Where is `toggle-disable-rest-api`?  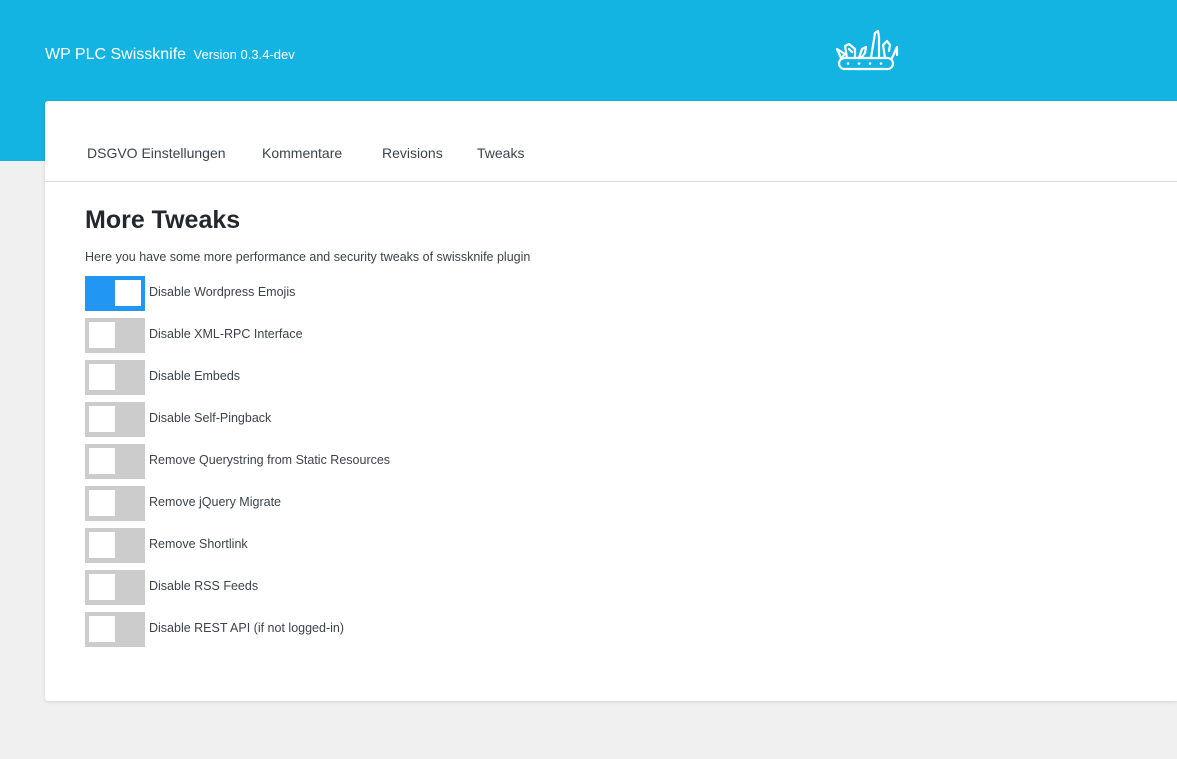 toggle-disable-rest-api is located at coordinates (115, 629).